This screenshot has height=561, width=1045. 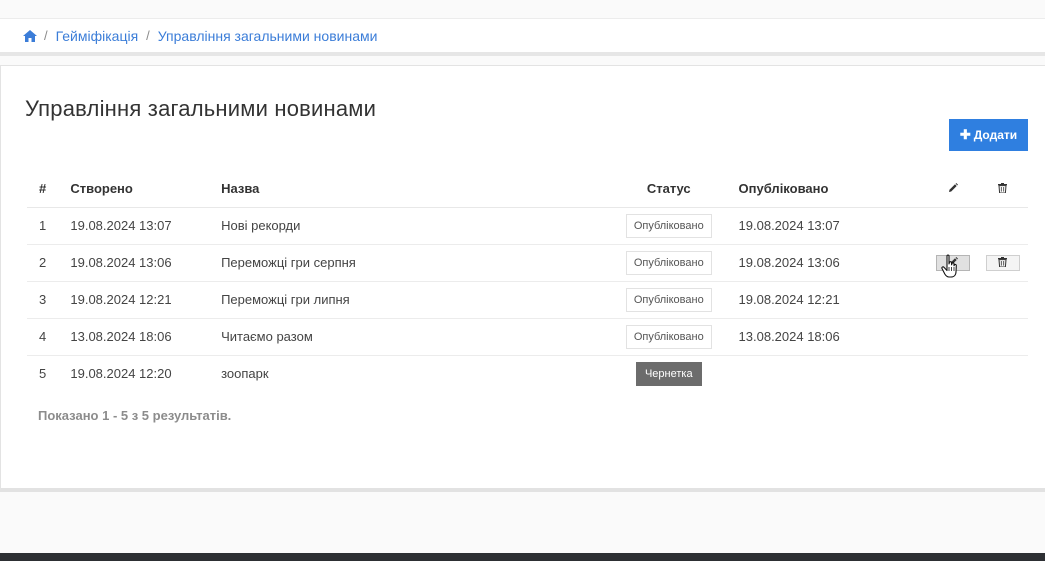 I want to click on header-name: Назва, so click(x=410, y=189).